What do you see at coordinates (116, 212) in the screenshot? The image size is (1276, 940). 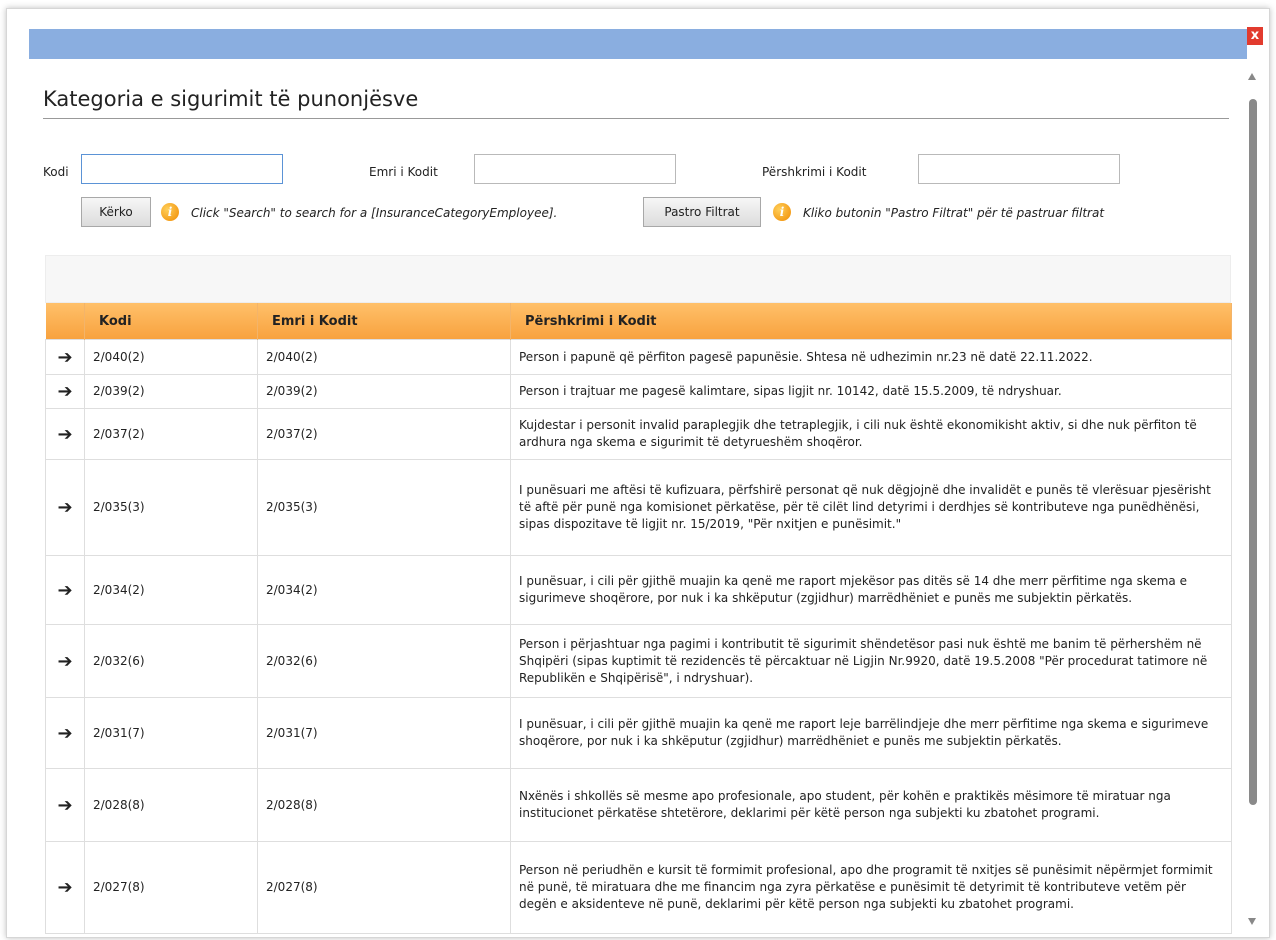 I see `search-button: Kërko` at bounding box center [116, 212].